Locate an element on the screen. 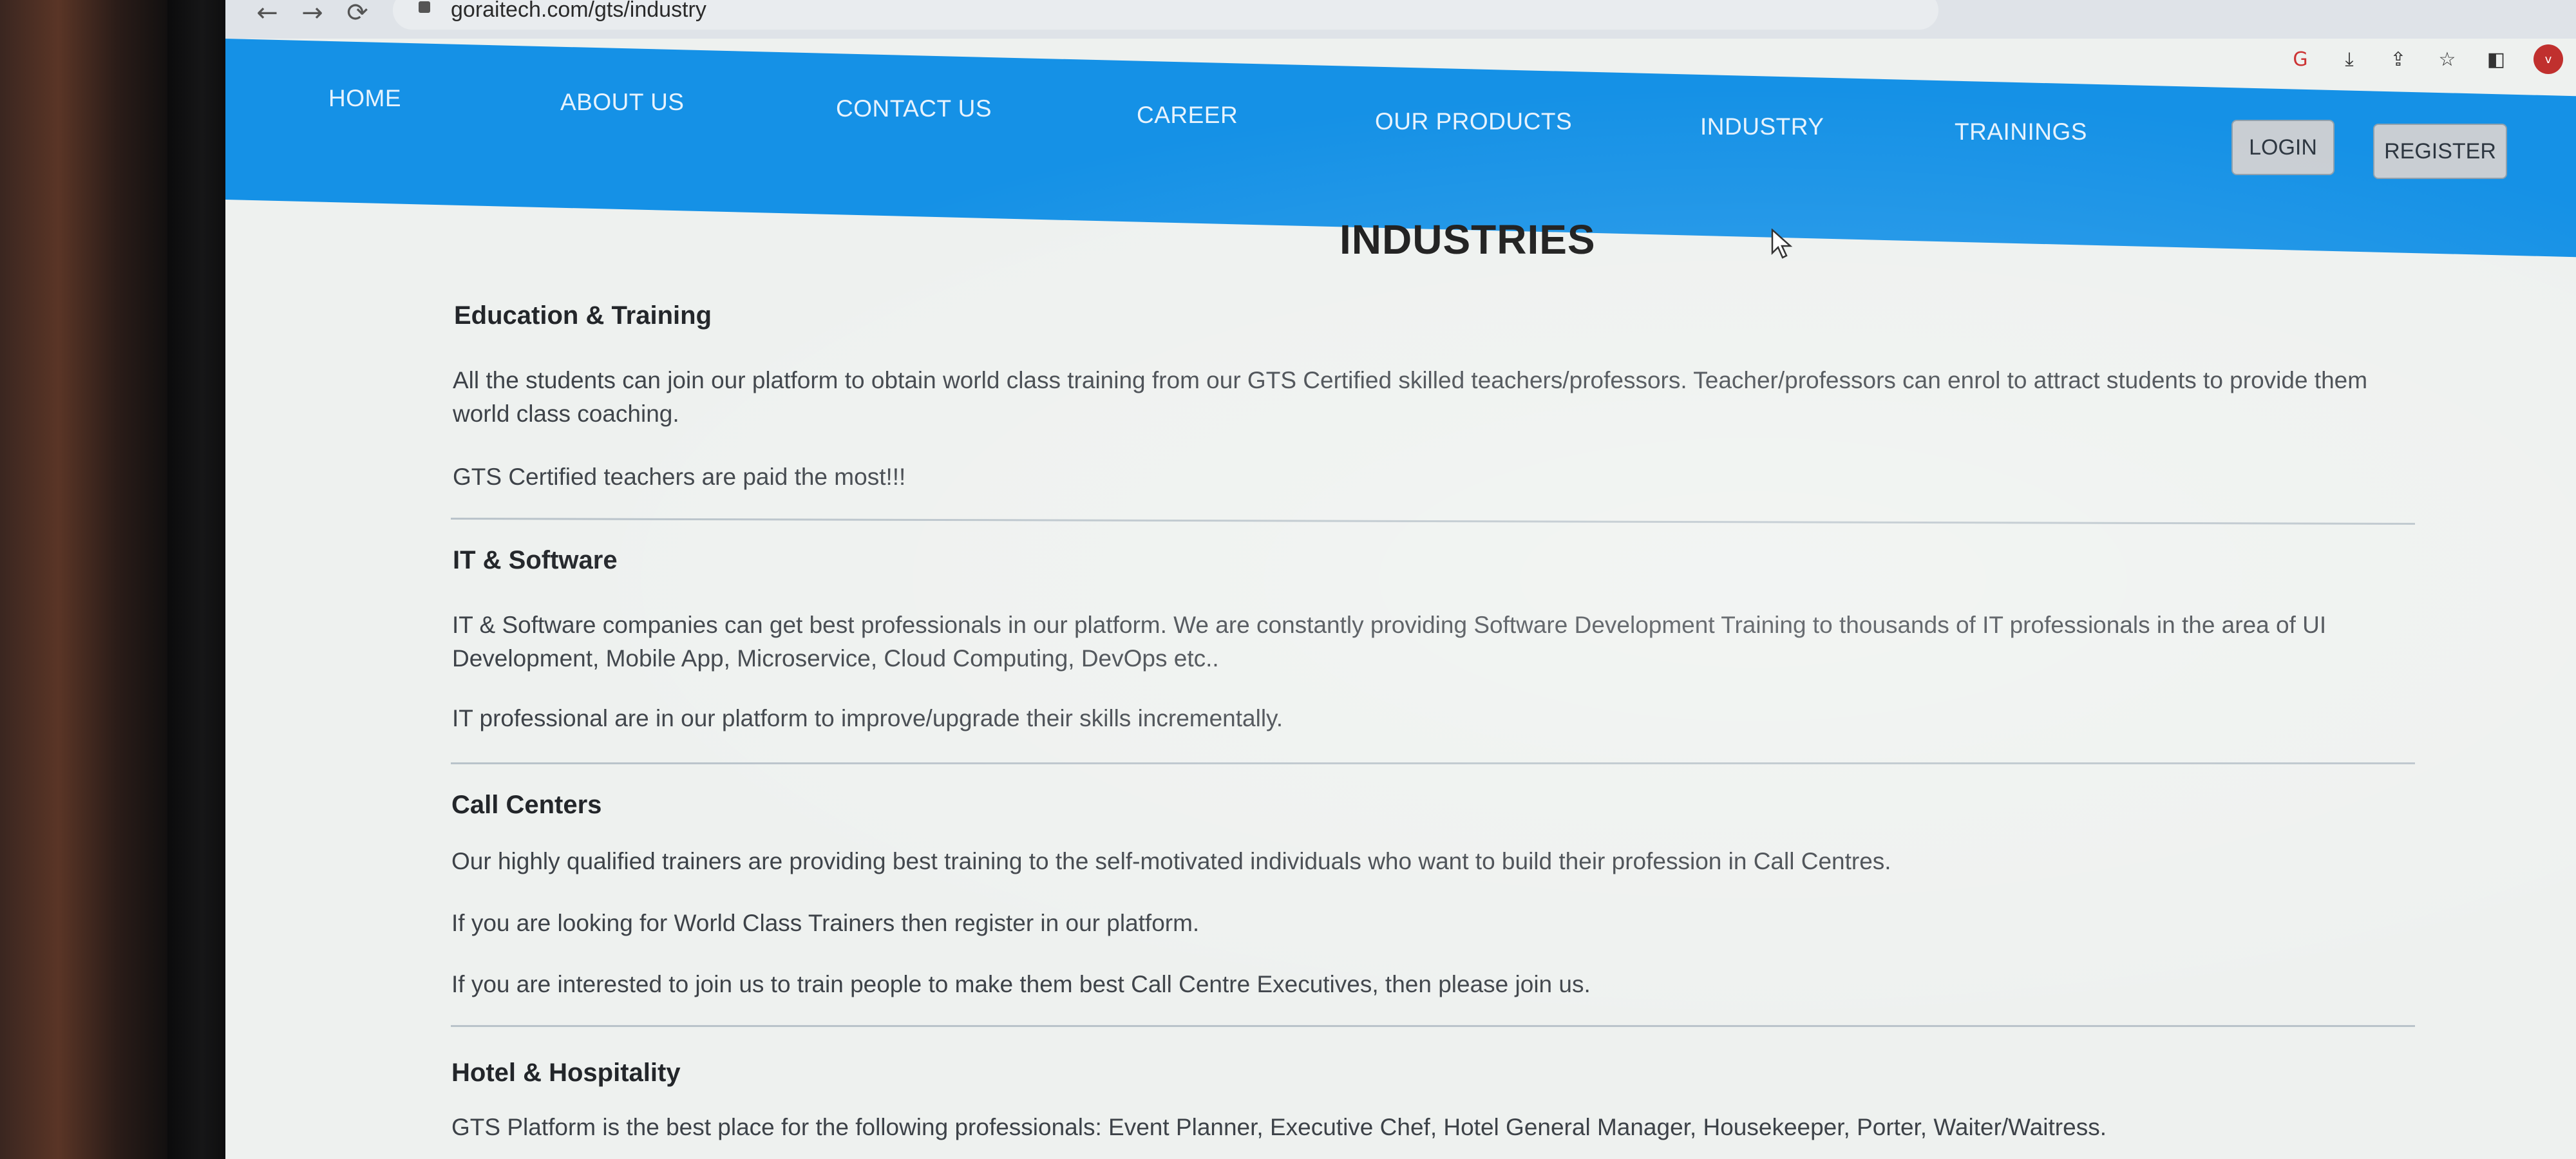  reload-icon: ⟳ is located at coordinates (357, 14).